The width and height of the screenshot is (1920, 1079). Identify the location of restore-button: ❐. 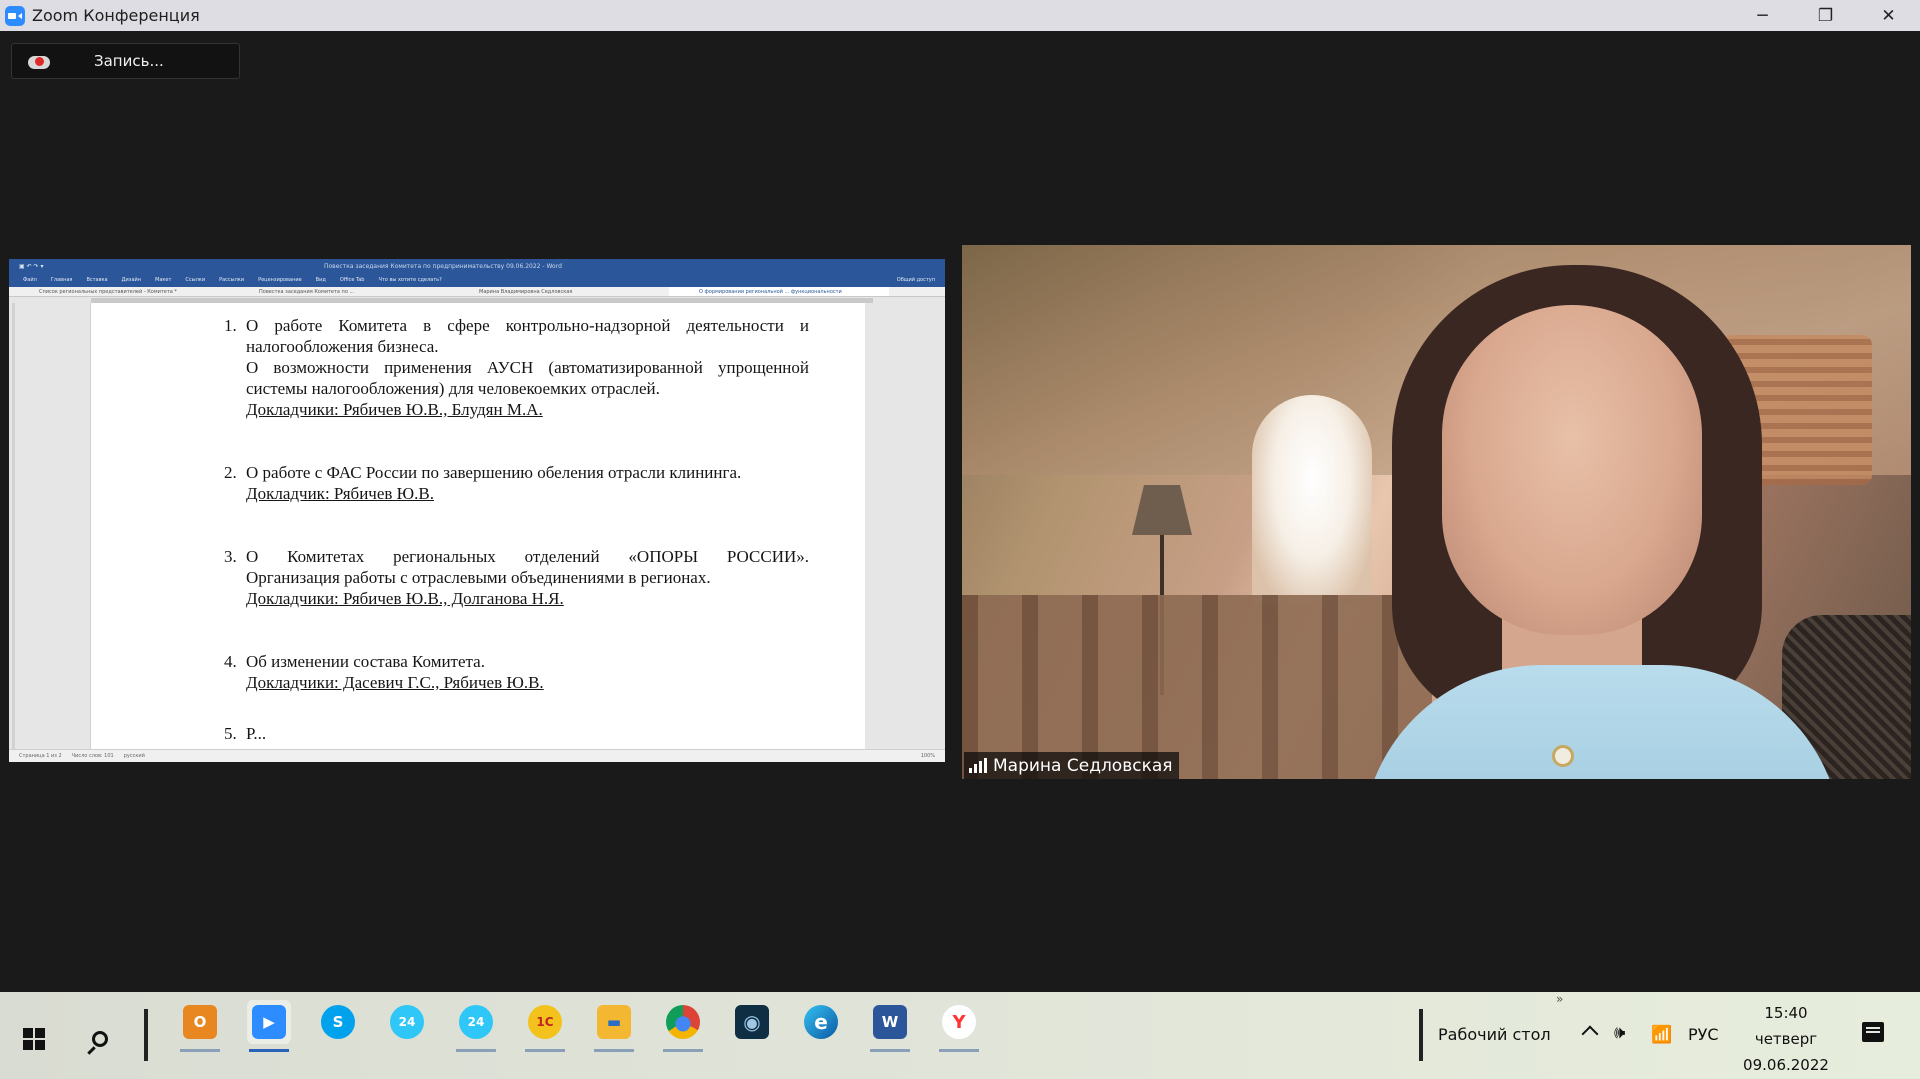
(1825, 15).